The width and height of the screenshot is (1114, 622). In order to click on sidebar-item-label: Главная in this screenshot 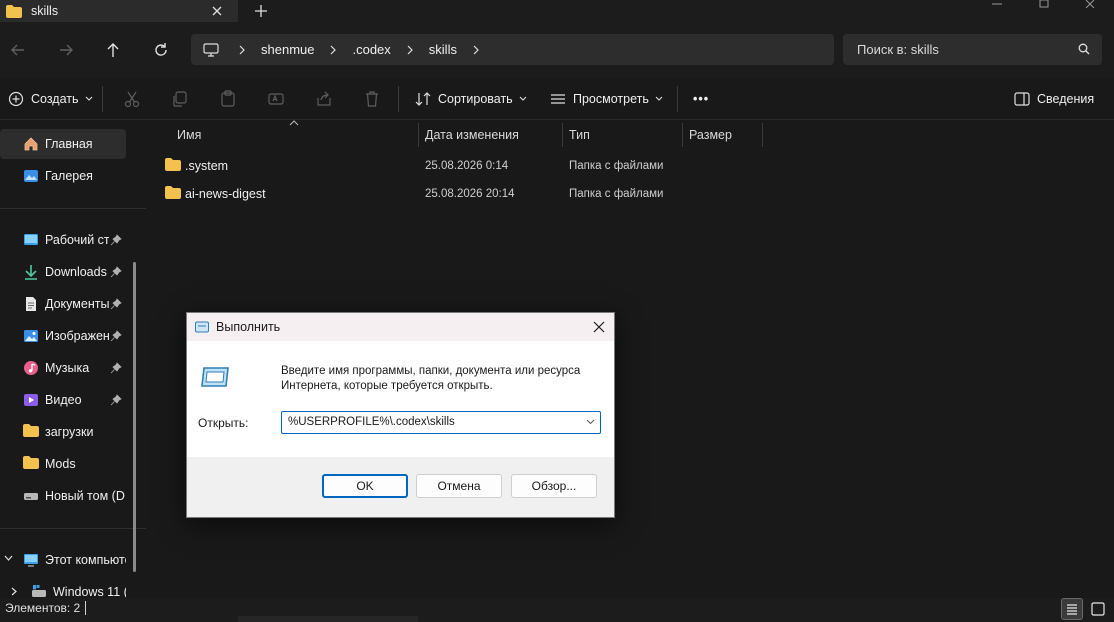, I will do `click(69, 144)`.